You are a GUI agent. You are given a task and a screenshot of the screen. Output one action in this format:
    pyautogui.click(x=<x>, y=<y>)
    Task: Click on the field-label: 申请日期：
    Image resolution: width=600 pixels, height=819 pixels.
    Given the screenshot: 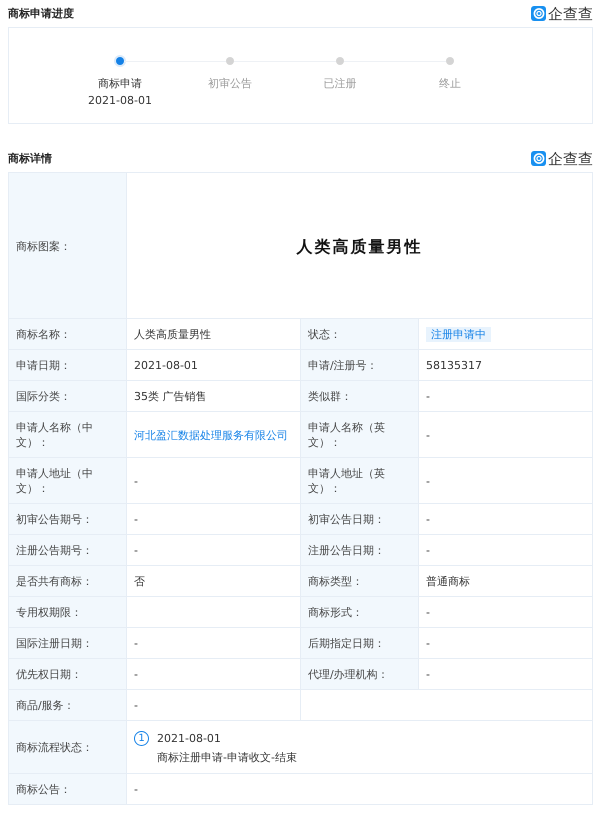 What is the action you would take?
    pyautogui.click(x=68, y=365)
    